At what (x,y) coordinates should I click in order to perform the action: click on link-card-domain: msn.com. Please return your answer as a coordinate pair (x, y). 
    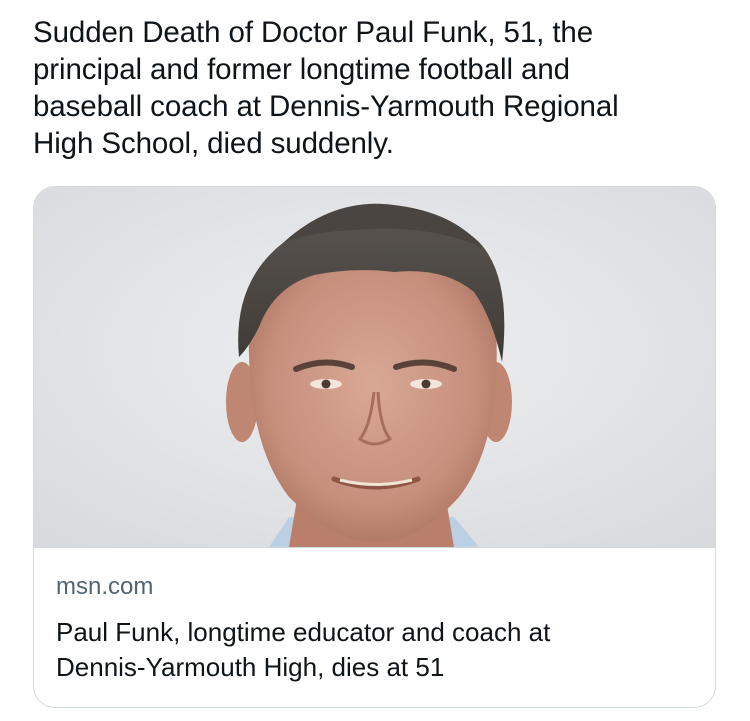
    Looking at the image, I should click on (104, 587).